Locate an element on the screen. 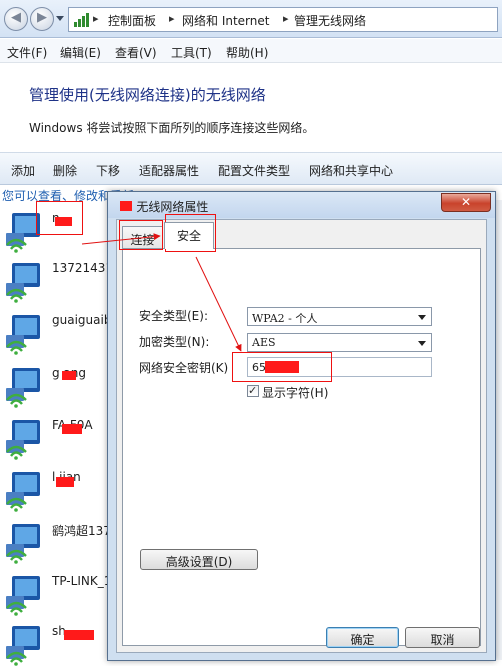  menu-tools: 工具(T) is located at coordinates (191, 52).